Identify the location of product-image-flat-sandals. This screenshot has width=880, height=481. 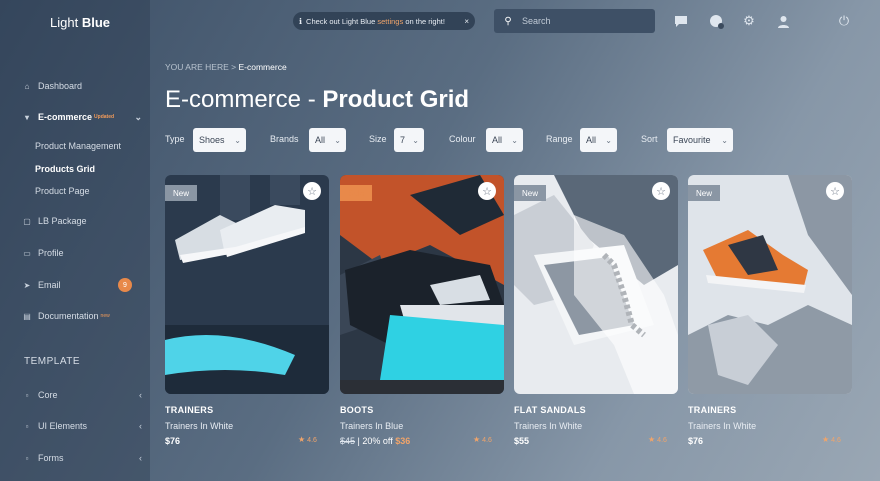
(596, 284).